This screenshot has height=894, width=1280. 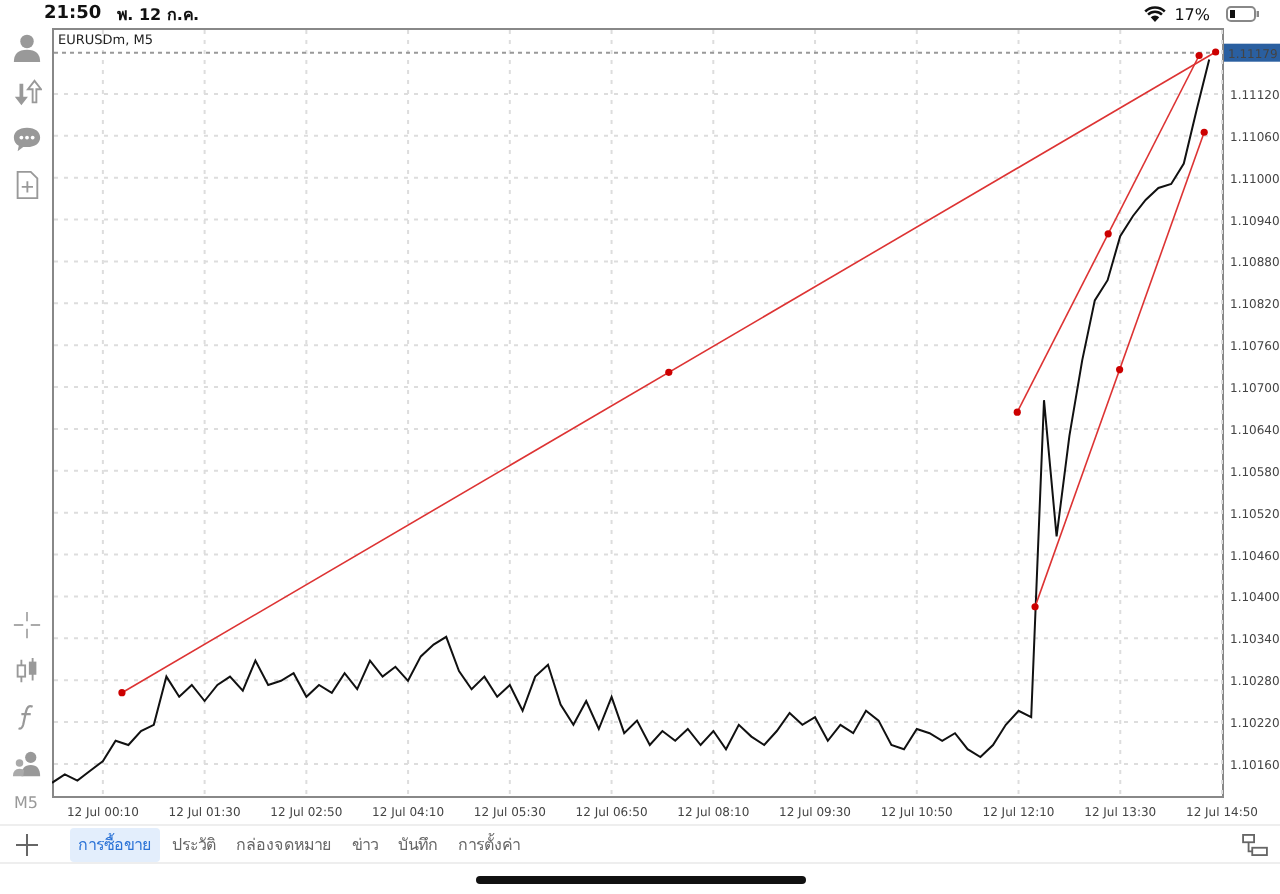 I want to click on account-icon, so click(x=26, y=47).